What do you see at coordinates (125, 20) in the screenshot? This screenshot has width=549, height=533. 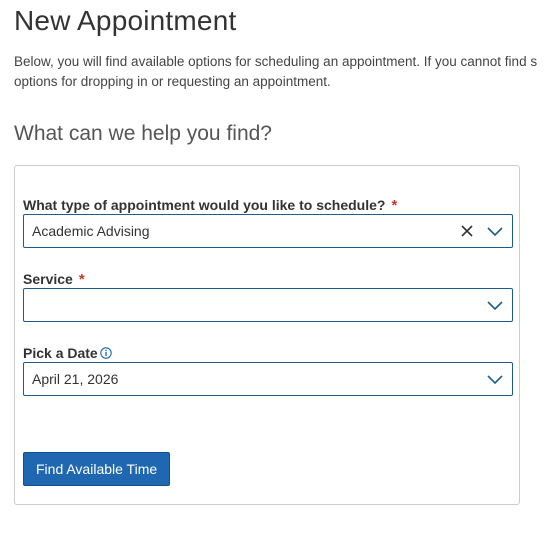 I see `page-title: New Appointment` at bounding box center [125, 20].